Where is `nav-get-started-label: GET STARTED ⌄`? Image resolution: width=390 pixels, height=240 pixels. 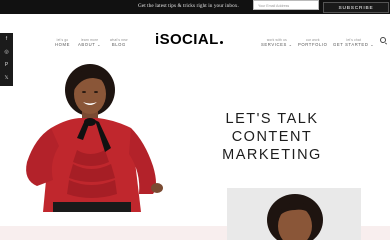
nav-get-started-label: GET STARTED ⌄ is located at coordinates (354, 44).